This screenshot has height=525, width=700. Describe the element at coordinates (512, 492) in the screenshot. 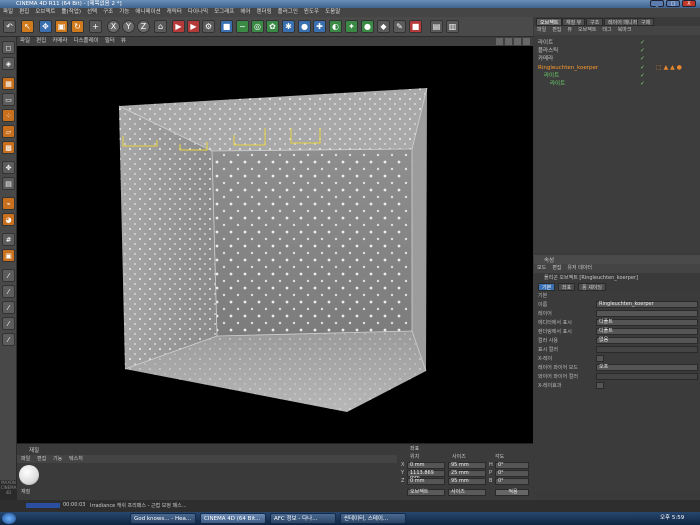

I see `apply-button: 적용` at that location.